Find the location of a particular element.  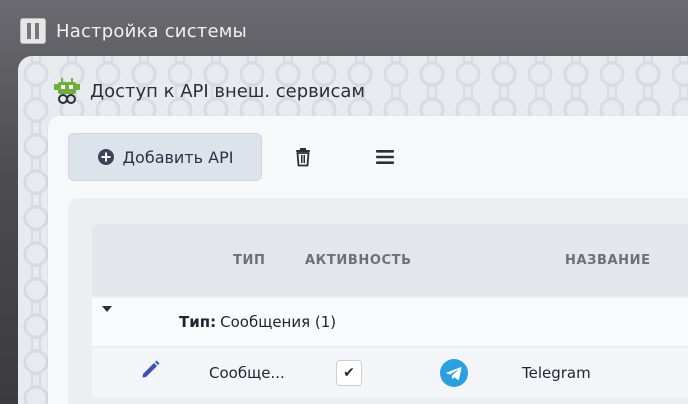

window-title: Настройка системы is located at coordinates (151, 31).